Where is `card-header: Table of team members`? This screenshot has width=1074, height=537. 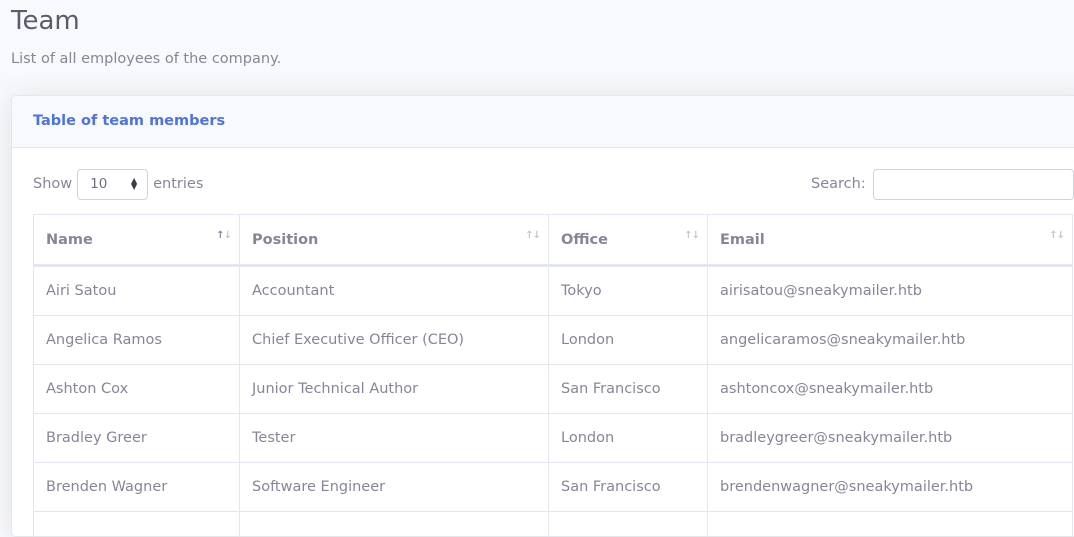 card-header: Table of team members is located at coordinates (543, 122).